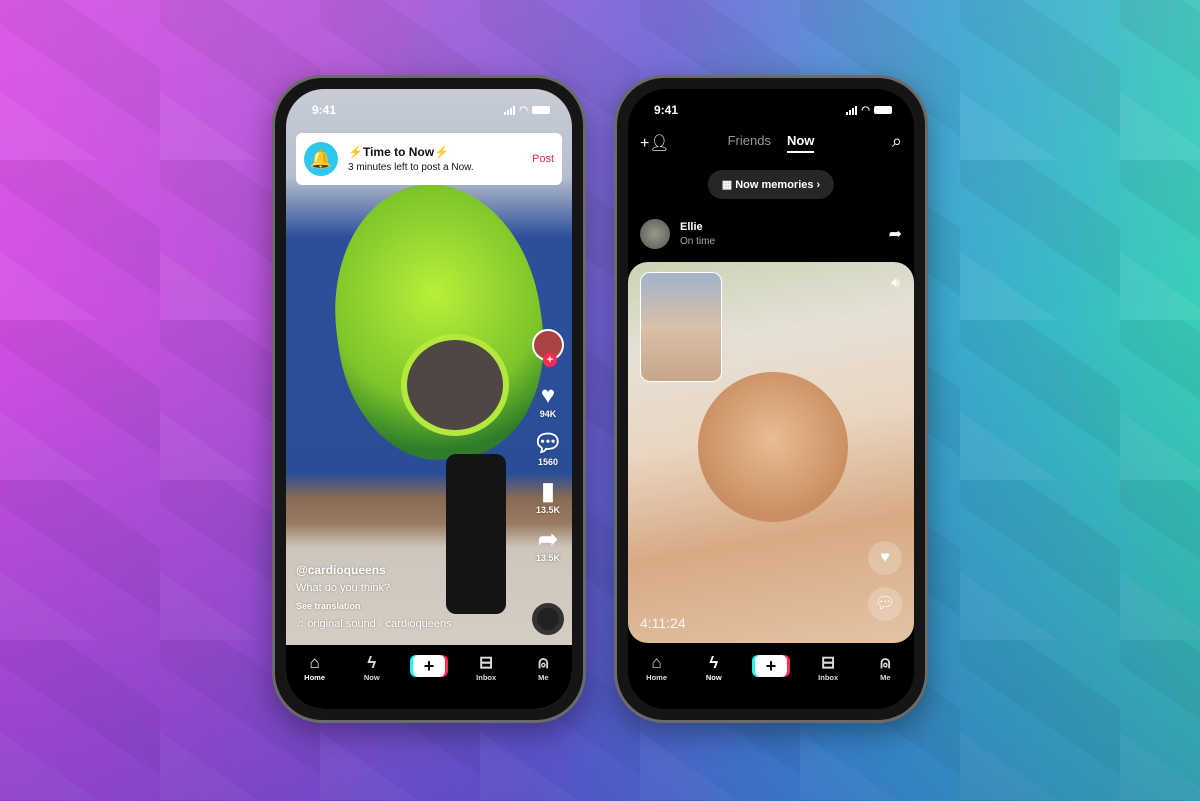  What do you see at coordinates (374, 570) in the screenshot?
I see `creator-username: @cardioqueens` at bounding box center [374, 570].